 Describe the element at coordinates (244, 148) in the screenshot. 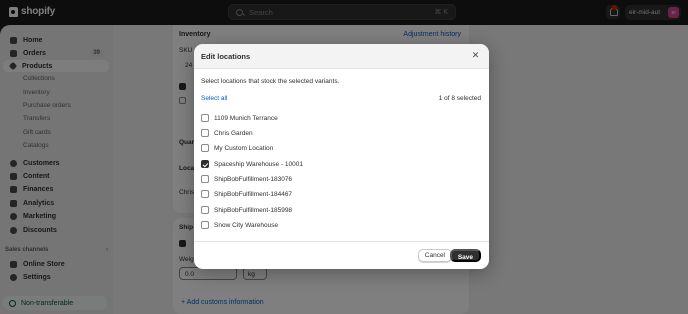

I see `location-label: My Custom Location` at that location.